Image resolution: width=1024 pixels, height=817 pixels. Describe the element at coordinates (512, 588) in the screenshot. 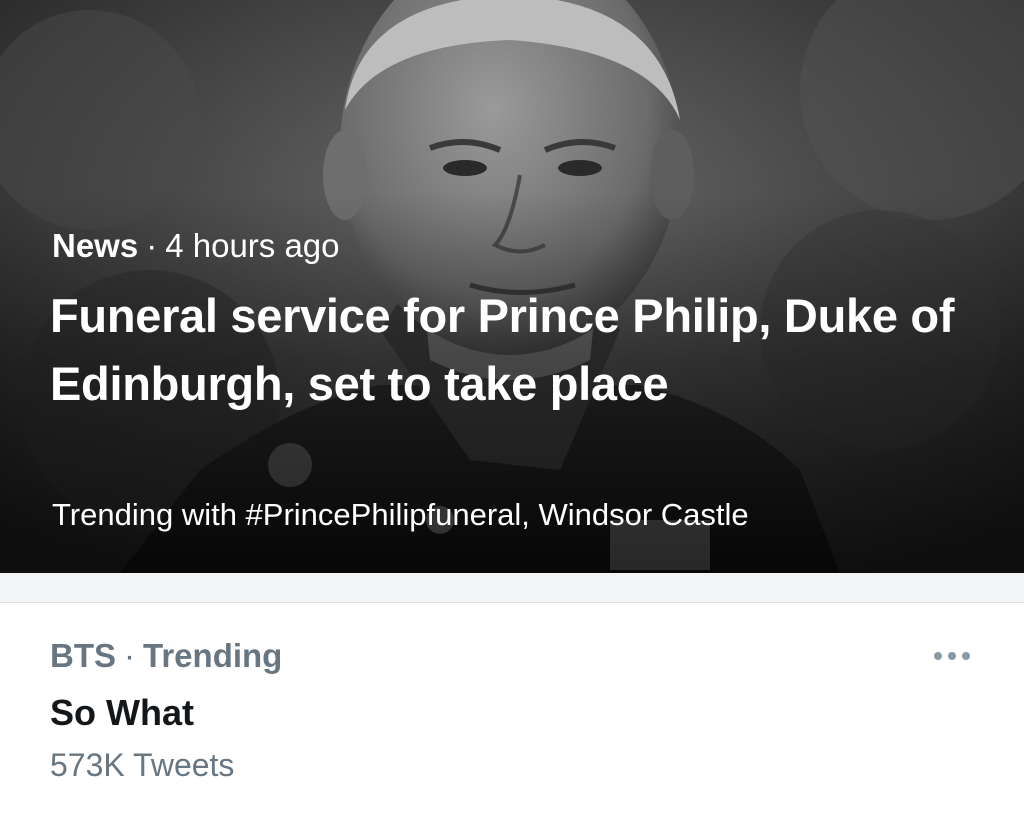

I see `section-divider` at that location.